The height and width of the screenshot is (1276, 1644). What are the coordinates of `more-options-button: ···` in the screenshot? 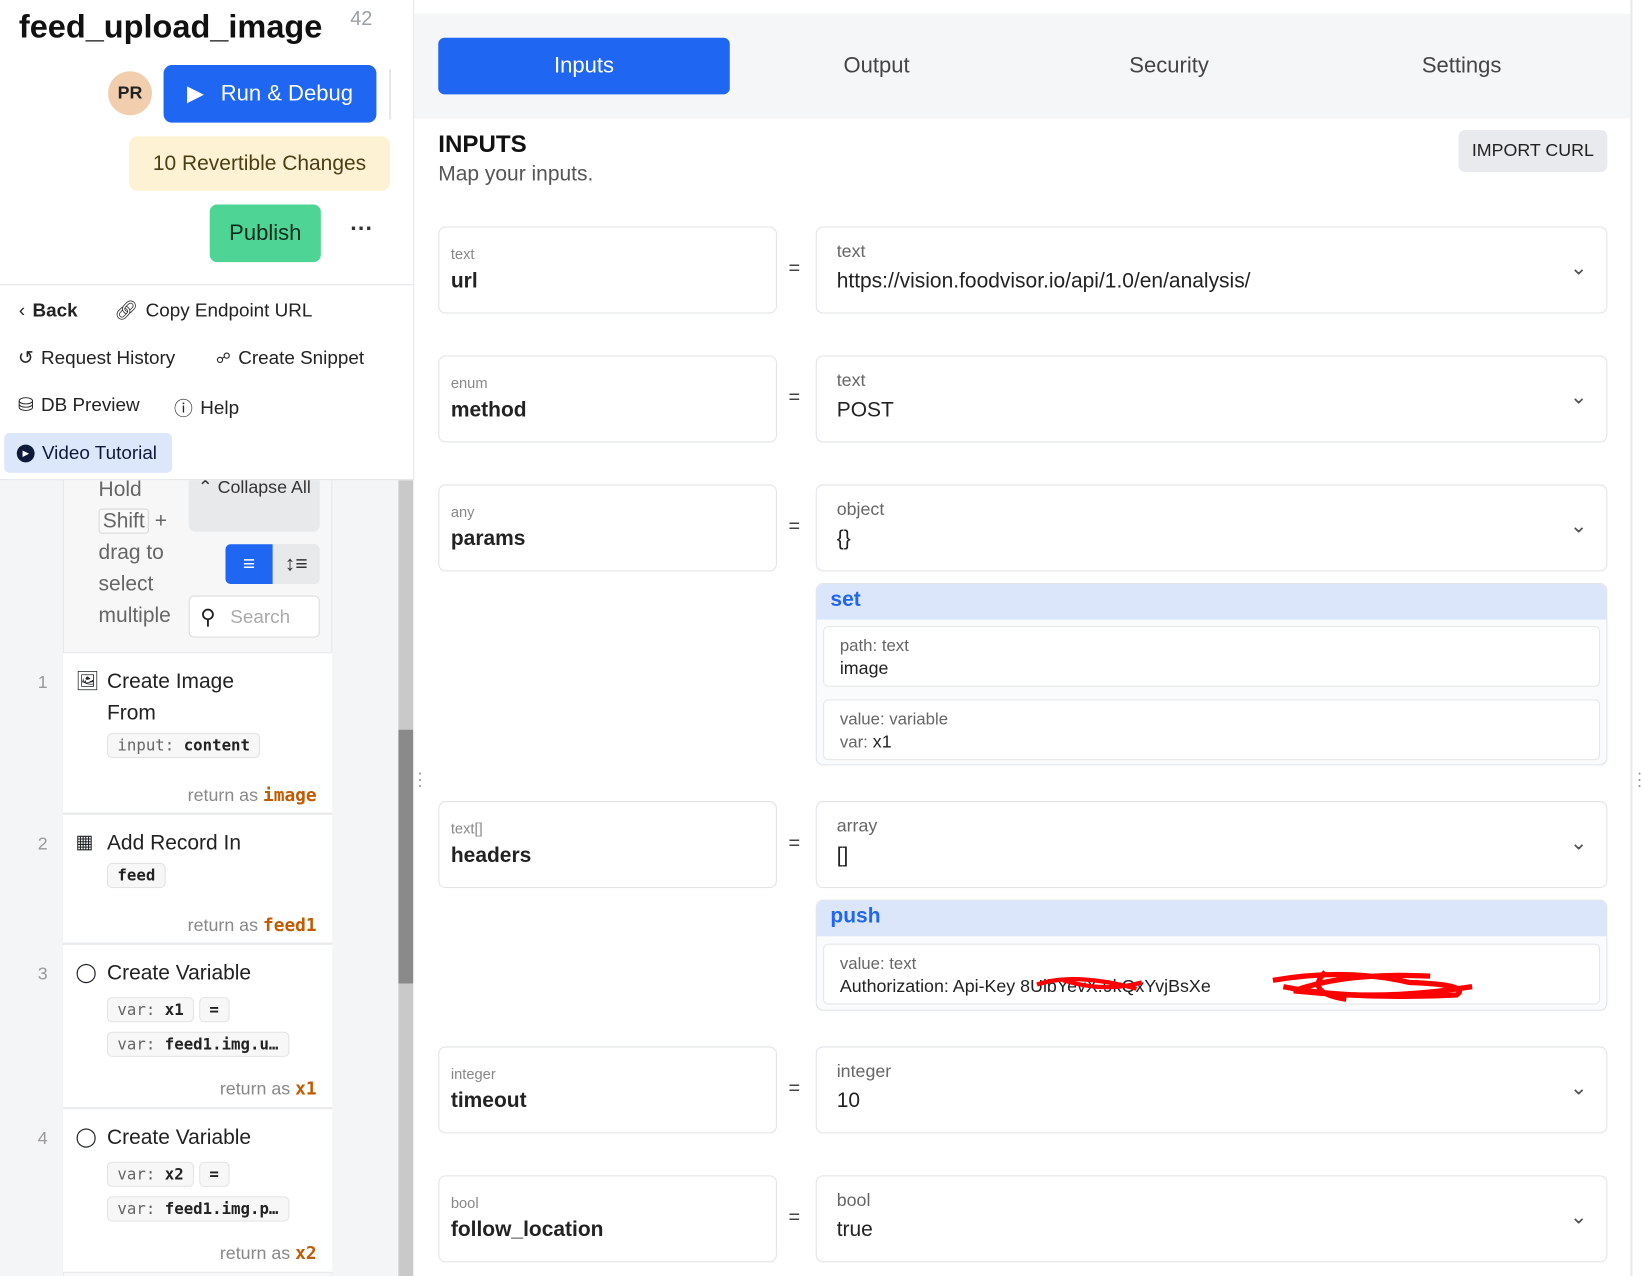 It's located at (361, 228).